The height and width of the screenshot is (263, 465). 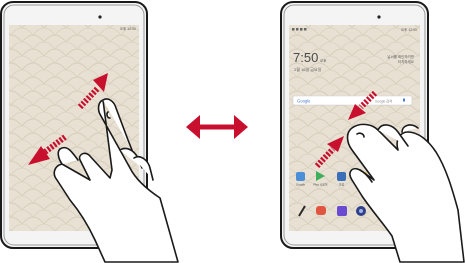 What do you see at coordinates (406, 61) in the screenshot?
I see `weather-line2: 터치하세요` at bounding box center [406, 61].